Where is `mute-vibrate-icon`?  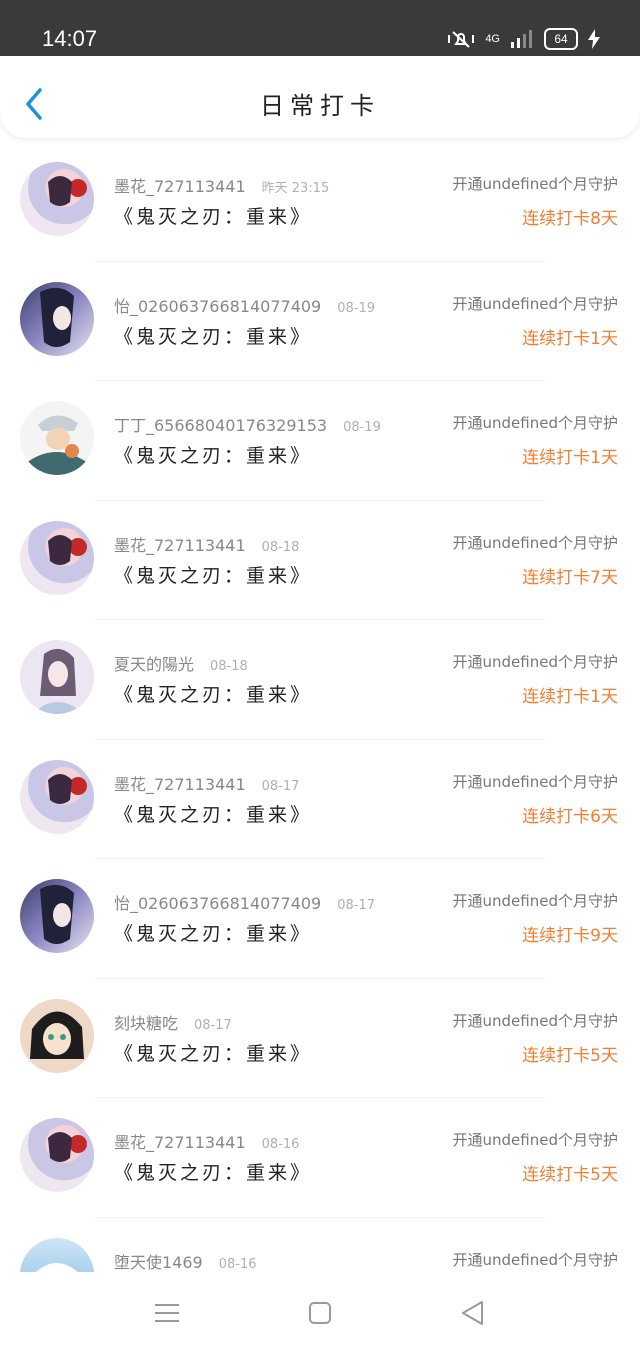 mute-vibrate-icon is located at coordinates (461, 39).